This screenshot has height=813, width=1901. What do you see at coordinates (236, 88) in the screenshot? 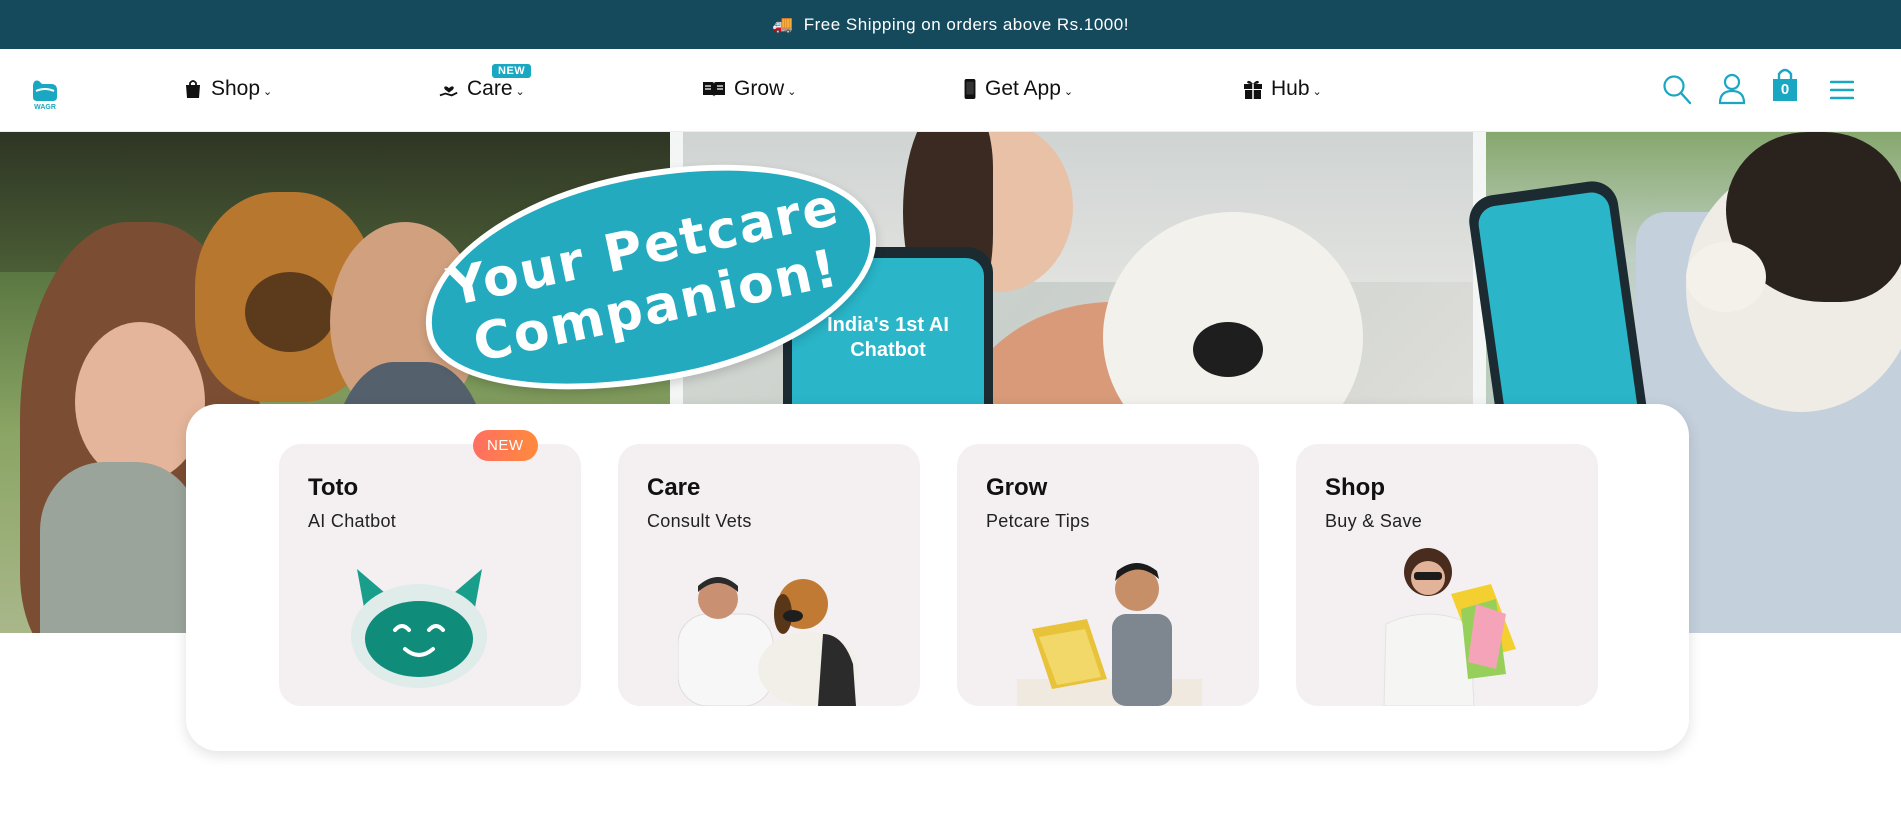
I see `nav-shop-label: Shop` at bounding box center [236, 88].